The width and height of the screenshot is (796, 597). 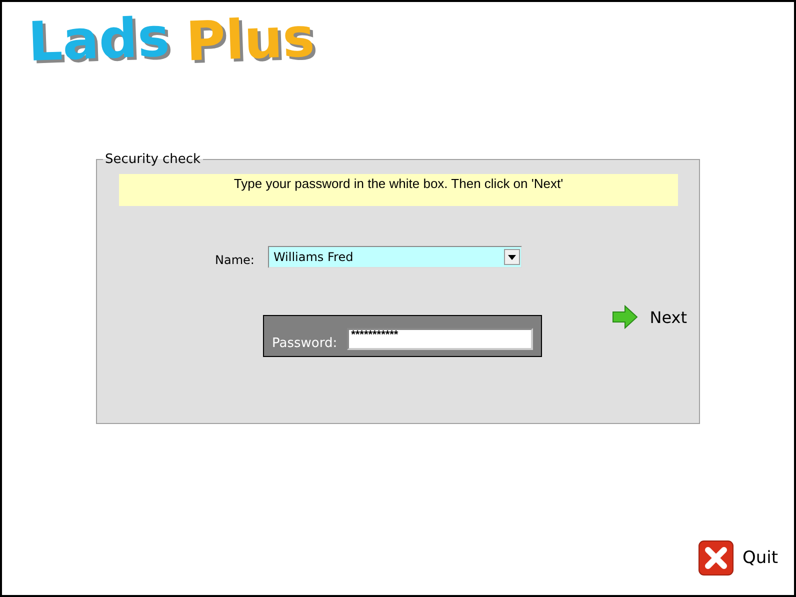 What do you see at coordinates (649, 317) in the screenshot?
I see `next-button: Next` at bounding box center [649, 317].